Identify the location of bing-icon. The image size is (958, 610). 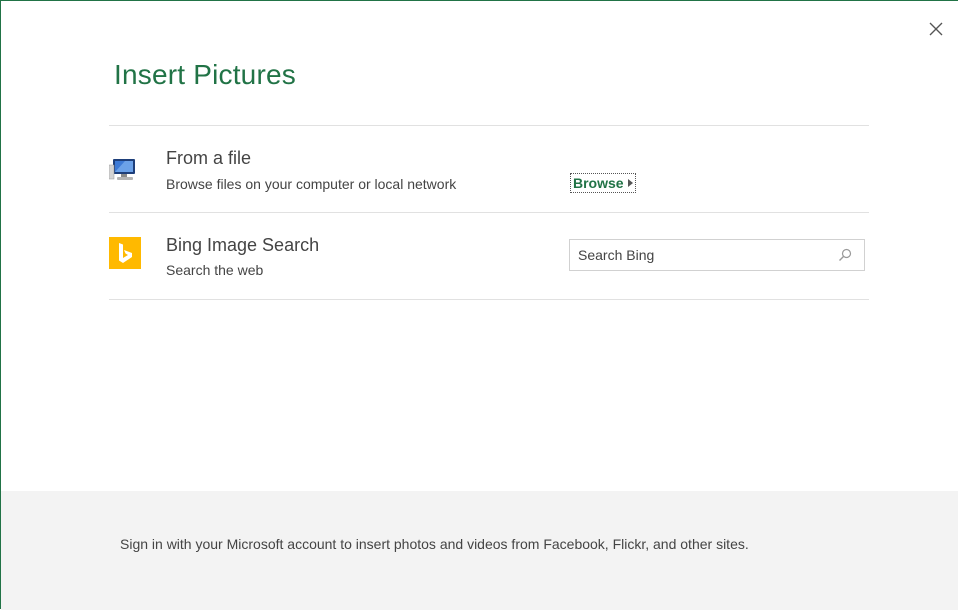
(125, 253).